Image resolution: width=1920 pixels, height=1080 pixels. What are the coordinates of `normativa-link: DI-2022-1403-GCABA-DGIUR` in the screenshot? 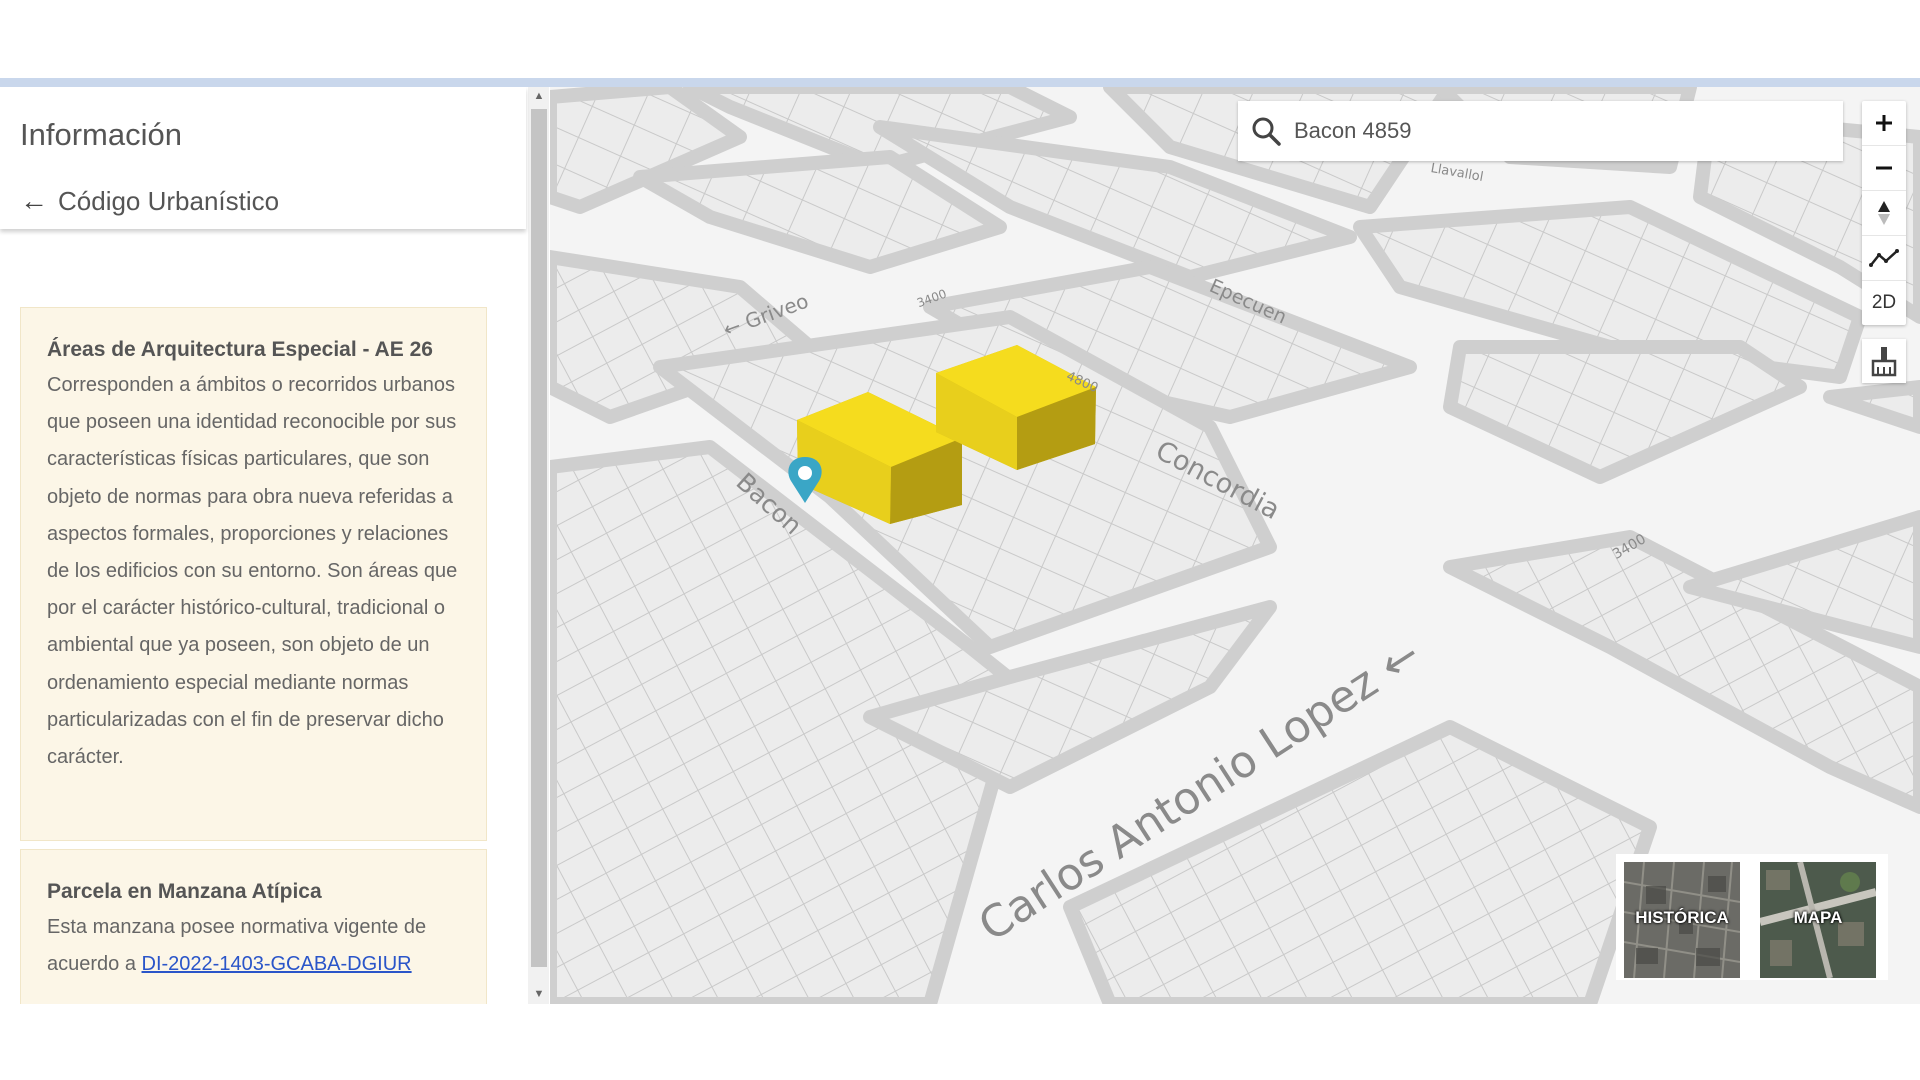 It's located at (277, 964).